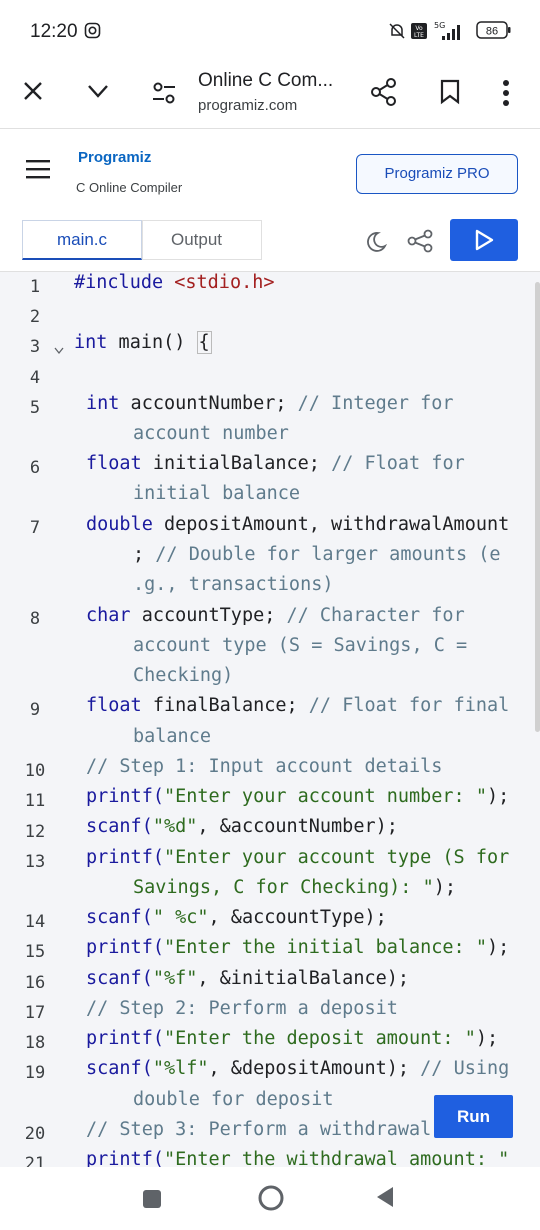 The height and width of the screenshot is (1230, 540). Describe the element at coordinates (275, 463) in the screenshot. I see `code-line: float initialBalance; // Float for` at that location.